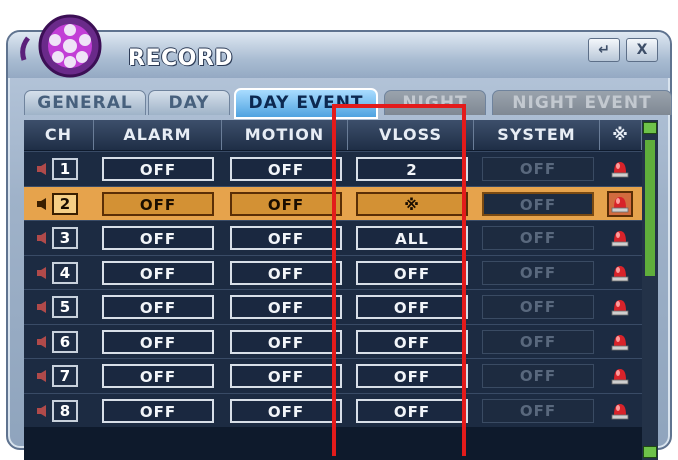 The width and height of the screenshot is (678, 460). Describe the element at coordinates (642, 50) in the screenshot. I see `close-button: X` at that location.